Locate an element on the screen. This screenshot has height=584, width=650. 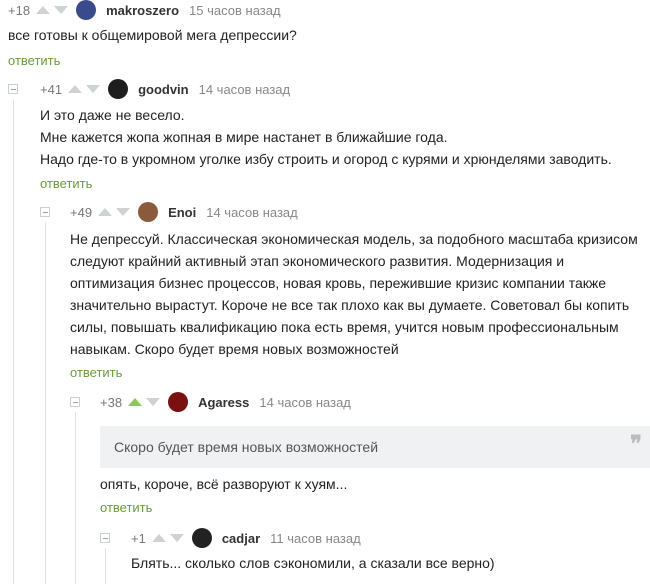
quote-block: Скоро будет время новых возможностей ❞ is located at coordinates (375, 447).